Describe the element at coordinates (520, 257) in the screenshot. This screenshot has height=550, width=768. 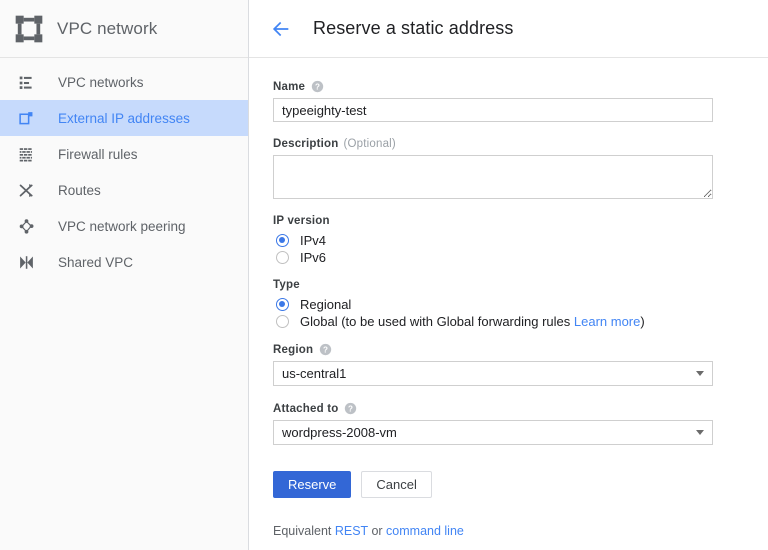
I see `radio-ipv6: IPv6` at that location.